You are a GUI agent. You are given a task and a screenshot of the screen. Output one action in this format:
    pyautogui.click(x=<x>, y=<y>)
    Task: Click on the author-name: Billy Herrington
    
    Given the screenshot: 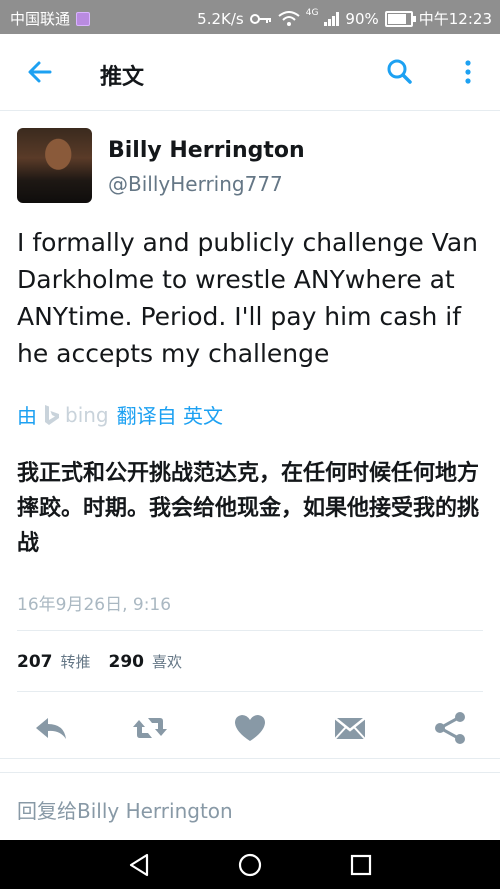 What is the action you would take?
    pyautogui.click(x=206, y=150)
    